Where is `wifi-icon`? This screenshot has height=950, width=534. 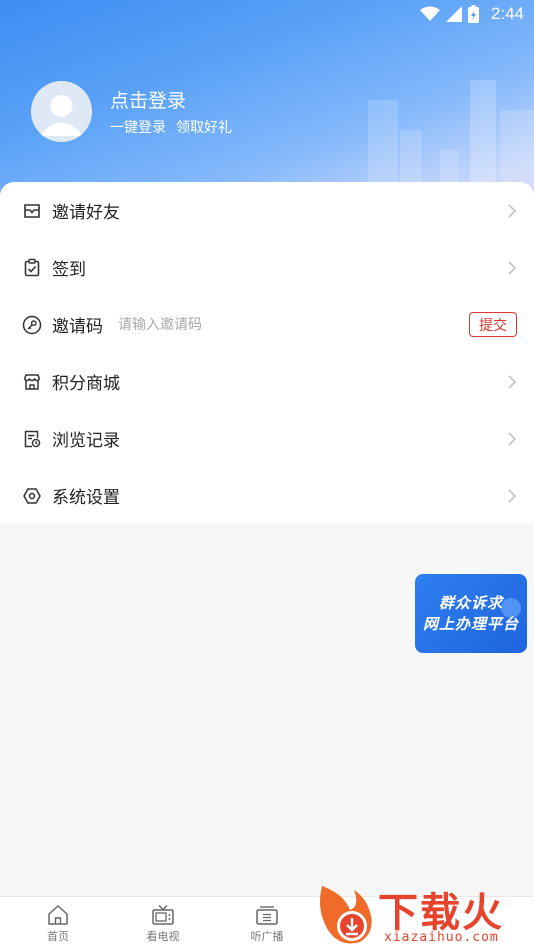
wifi-icon is located at coordinates (429, 13).